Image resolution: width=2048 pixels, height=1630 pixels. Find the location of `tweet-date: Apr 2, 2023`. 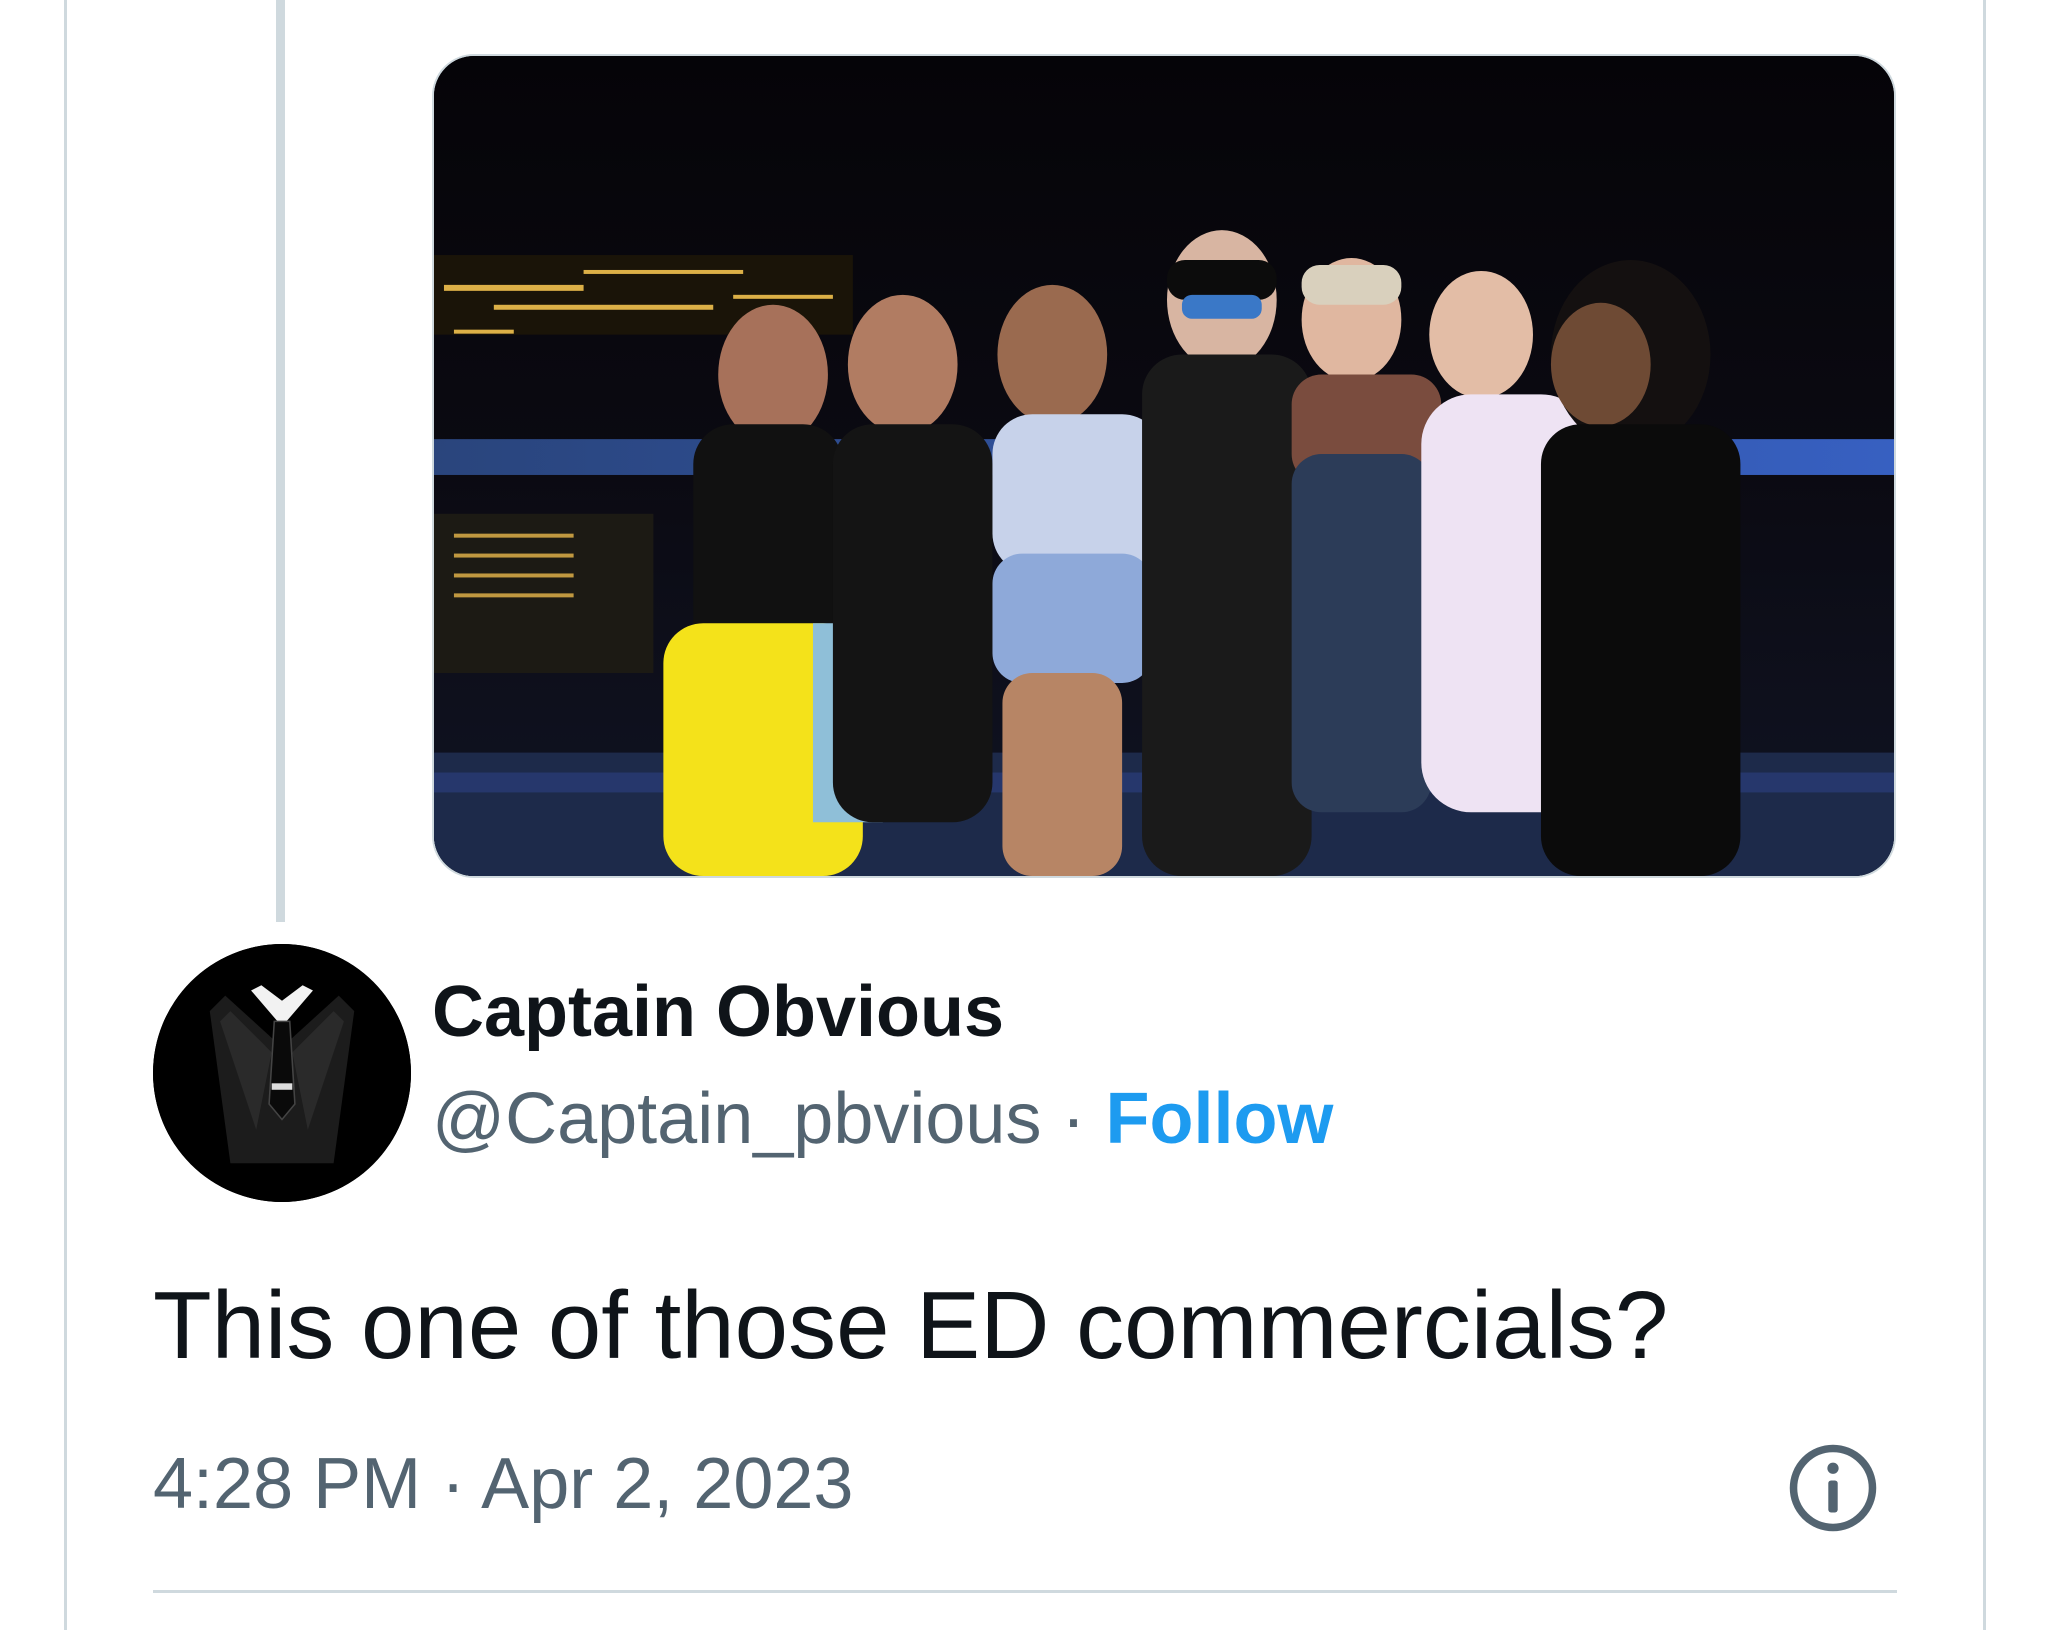

tweet-date: Apr 2, 2023 is located at coordinates (667, 1484).